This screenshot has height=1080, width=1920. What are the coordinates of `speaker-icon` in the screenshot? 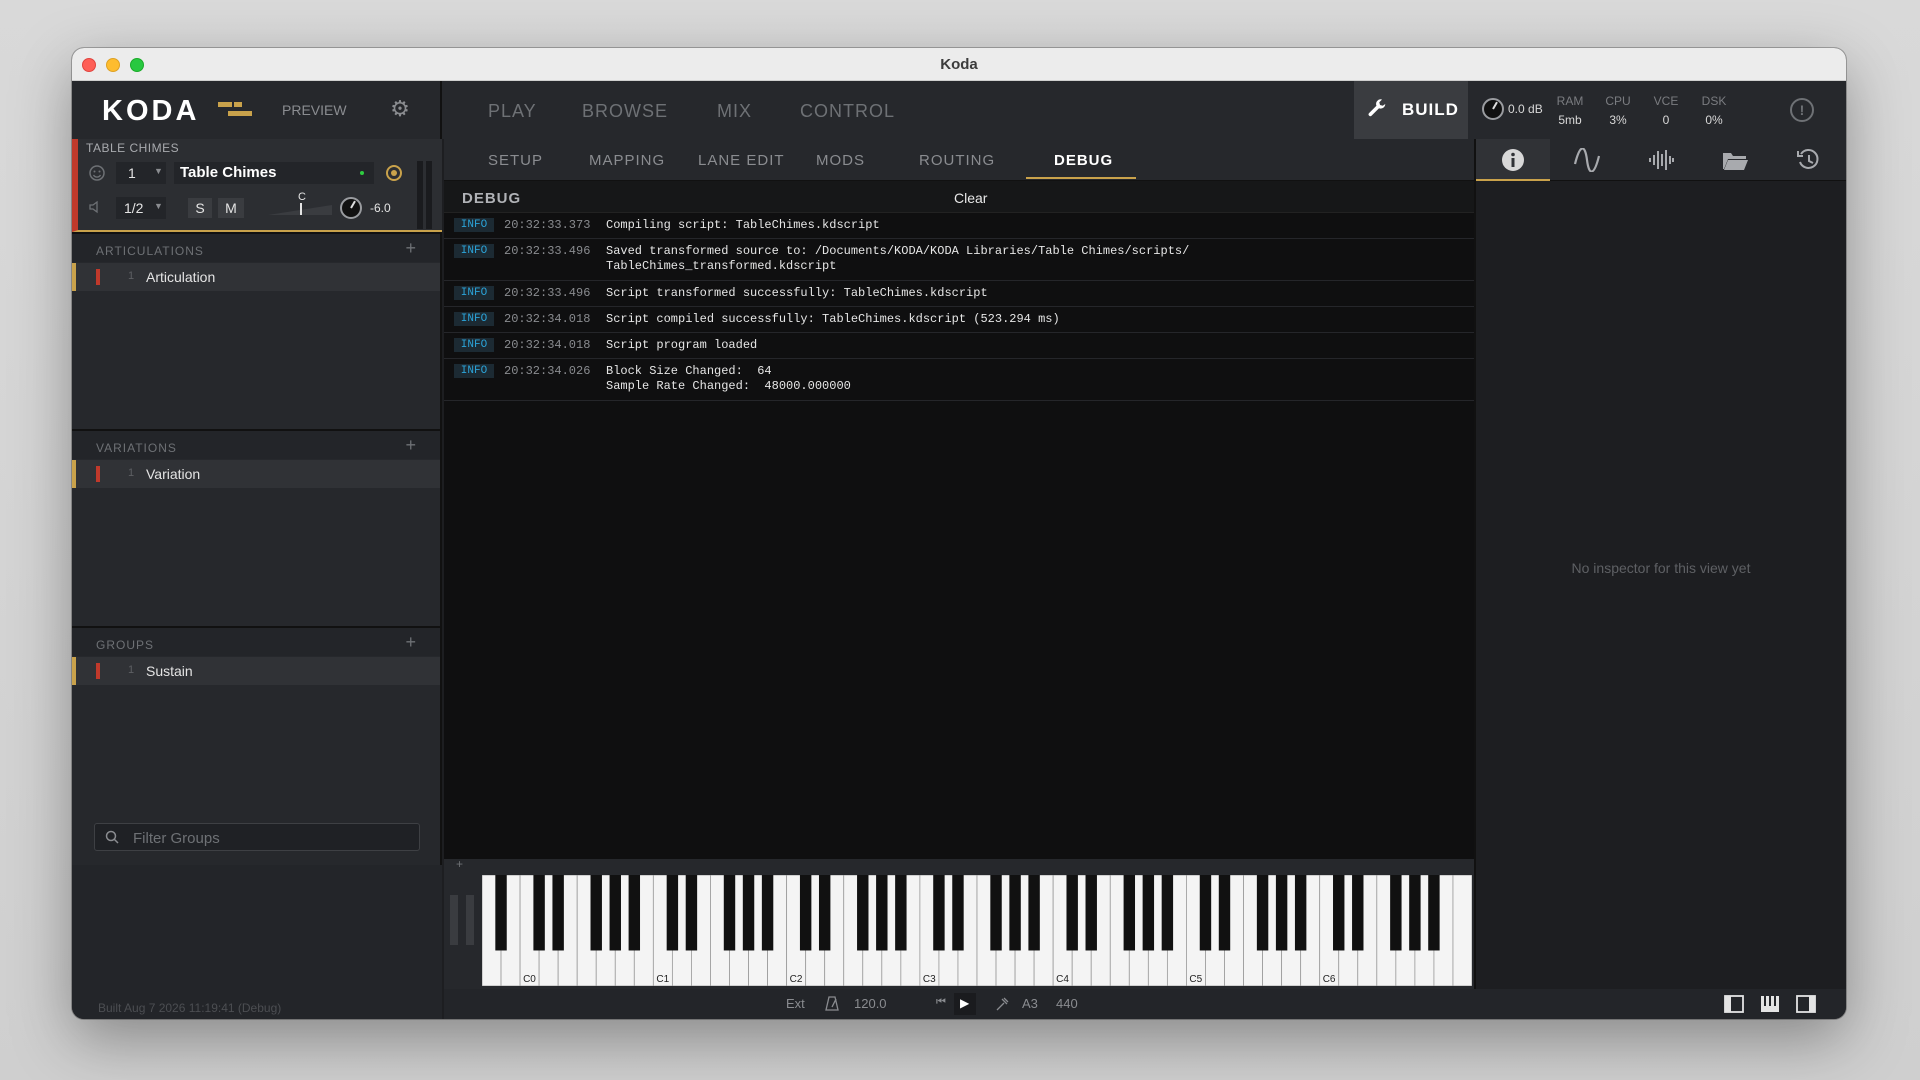 It's located at (96, 207).